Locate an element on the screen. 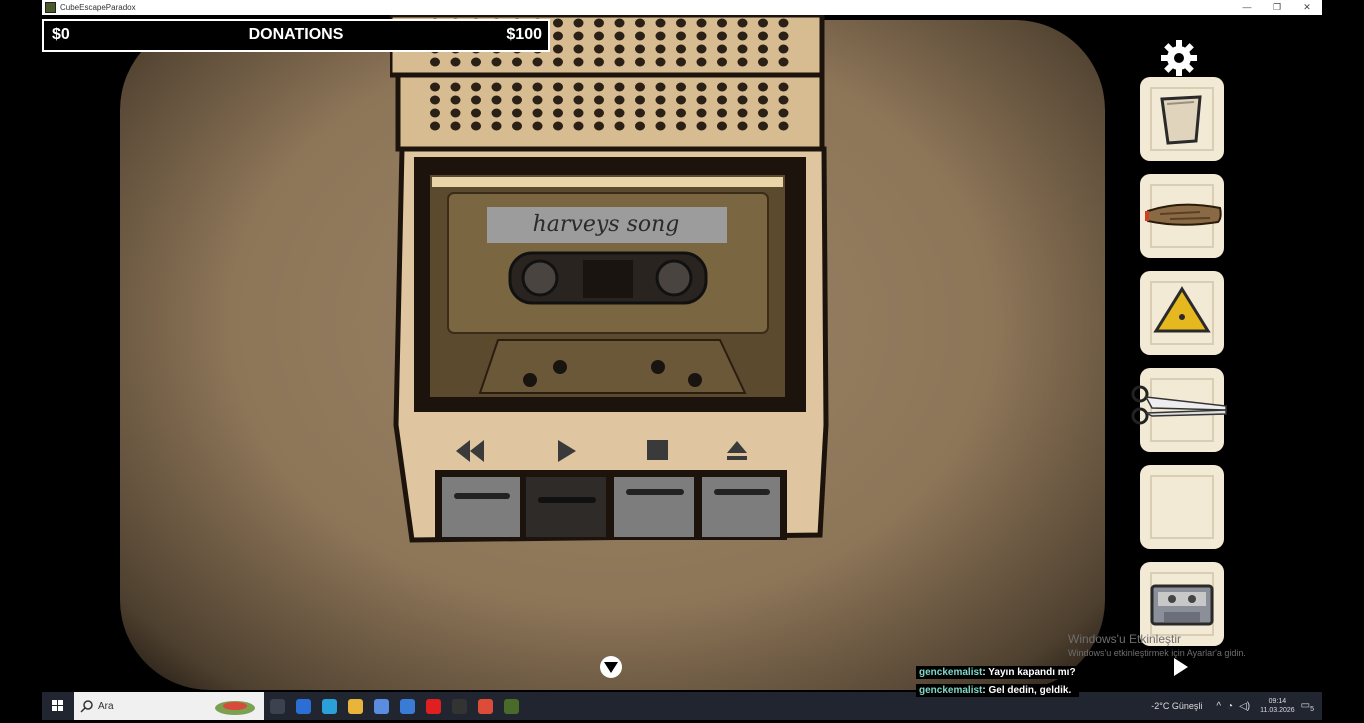 The image size is (1364, 723). game-icon-glyph is located at coordinates (511, 706).